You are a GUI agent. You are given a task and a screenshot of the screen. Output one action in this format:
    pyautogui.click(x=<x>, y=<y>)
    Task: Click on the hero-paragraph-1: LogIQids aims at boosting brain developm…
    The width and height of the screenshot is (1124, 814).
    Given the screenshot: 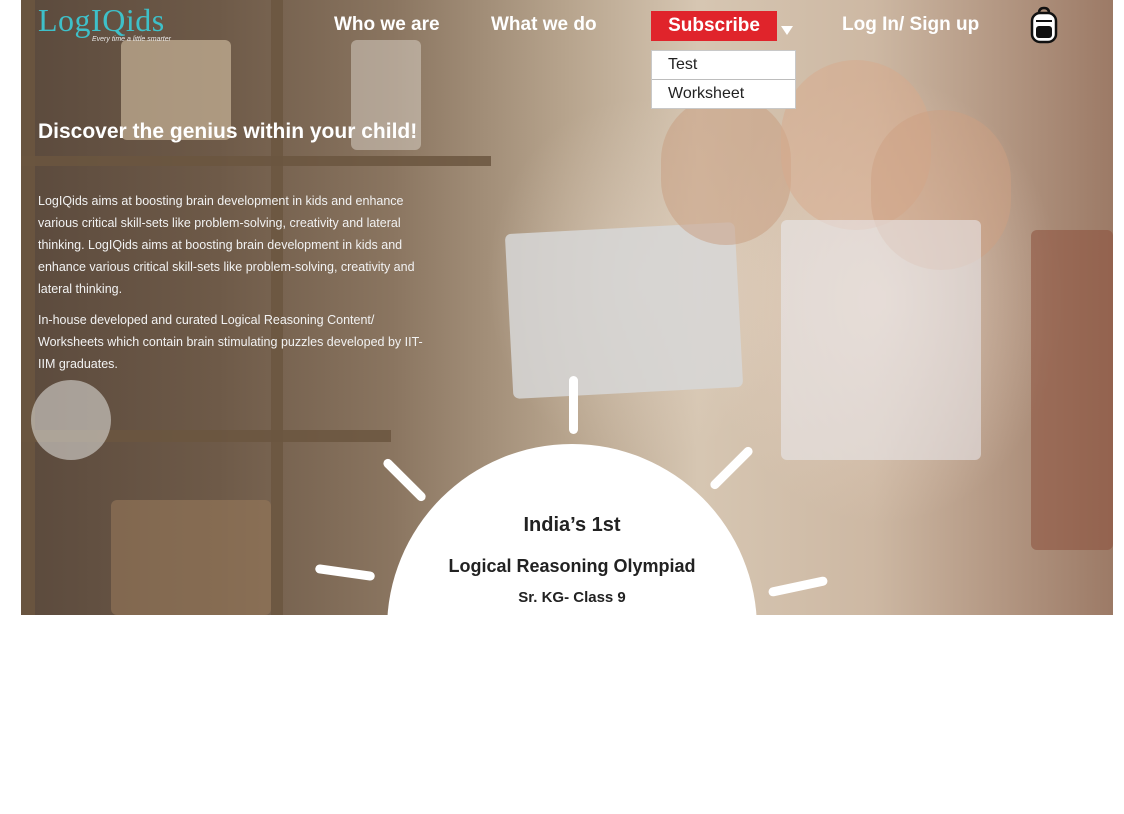 What is the action you would take?
    pyautogui.click(x=226, y=245)
    